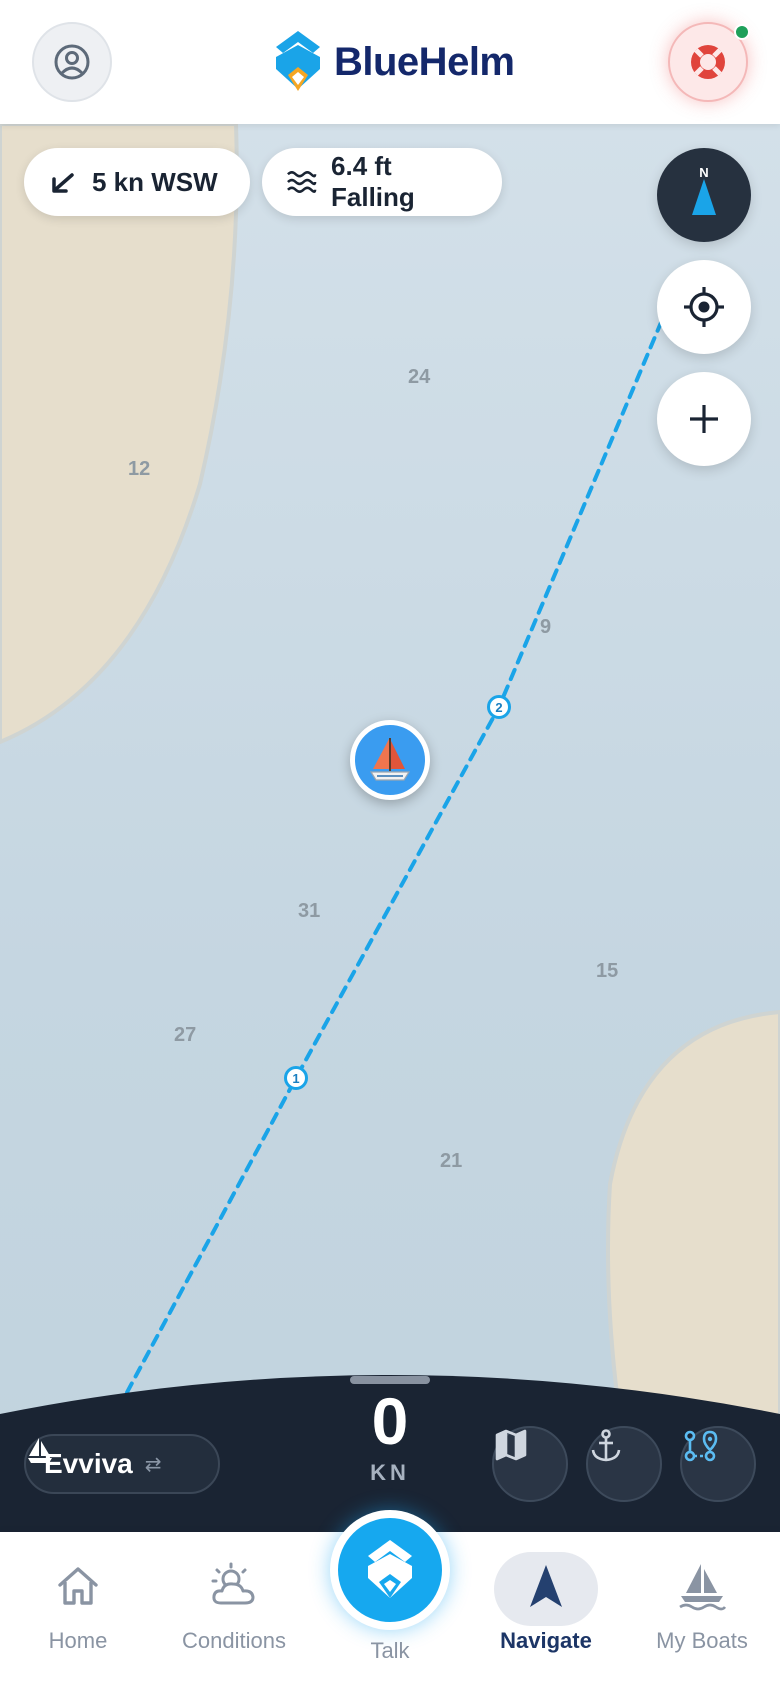 The width and height of the screenshot is (780, 1688). I want to click on sailboat-icon, so click(390, 759).